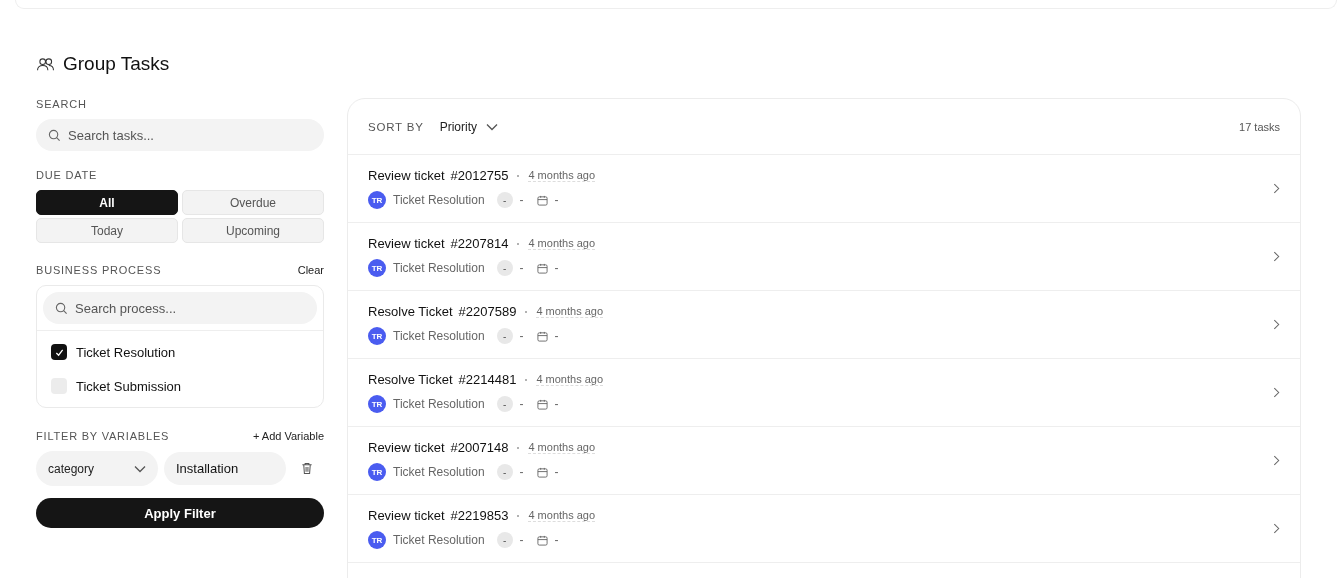 This screenshot has width=1337, height=578. Describe the element at coordinates (468, 126) in the screenshot. I see `sort-dropdown: Priority` at that location.